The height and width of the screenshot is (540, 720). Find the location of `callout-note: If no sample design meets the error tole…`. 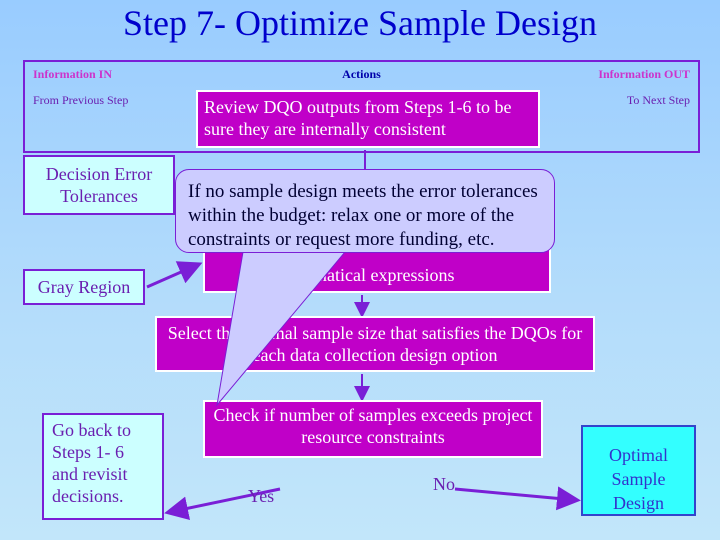

callout-note: If no sample design meets the error tole… is located at coordinates (365, 211).